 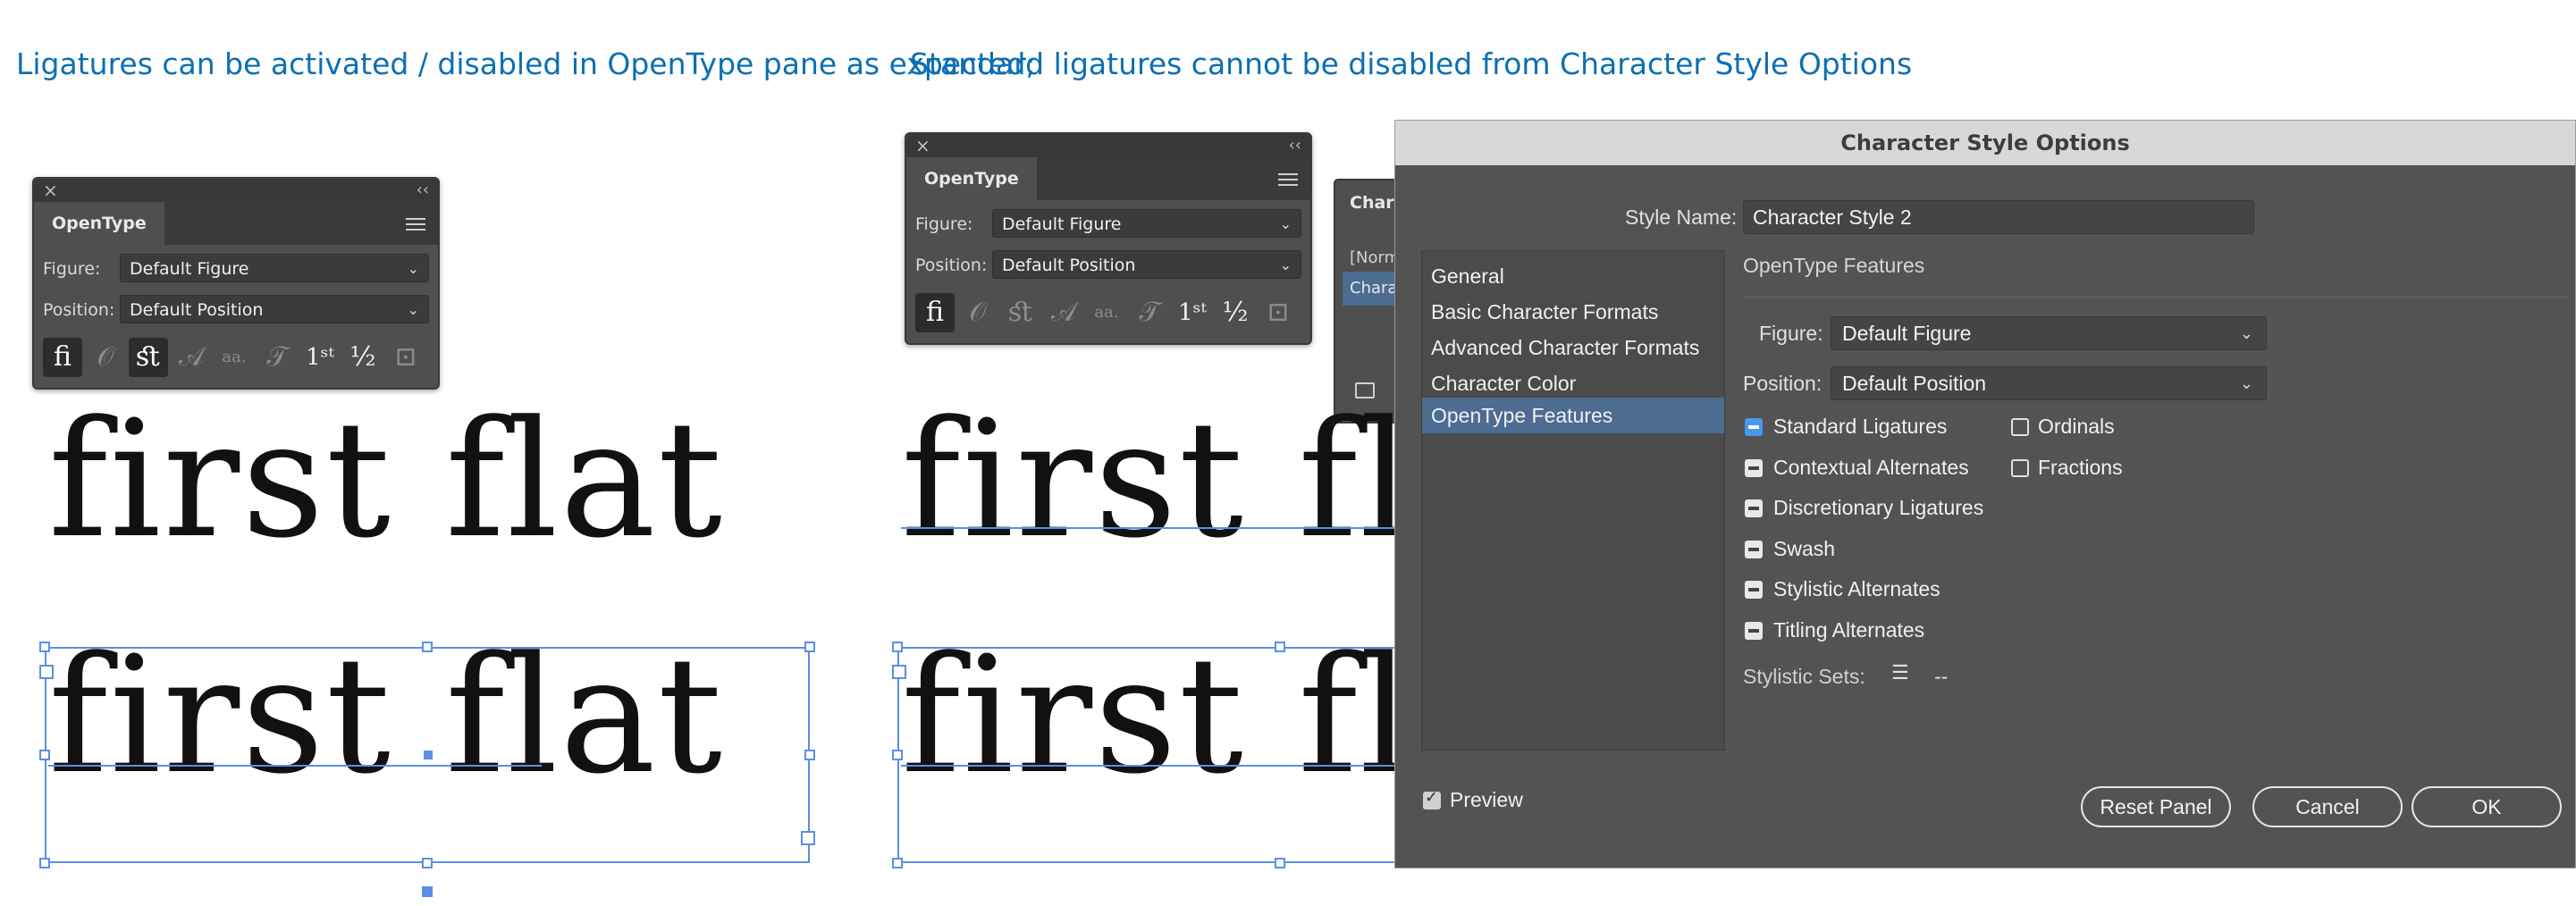 I want to click on dialog-title: Character Style Options, so click(x=1985, y=143).